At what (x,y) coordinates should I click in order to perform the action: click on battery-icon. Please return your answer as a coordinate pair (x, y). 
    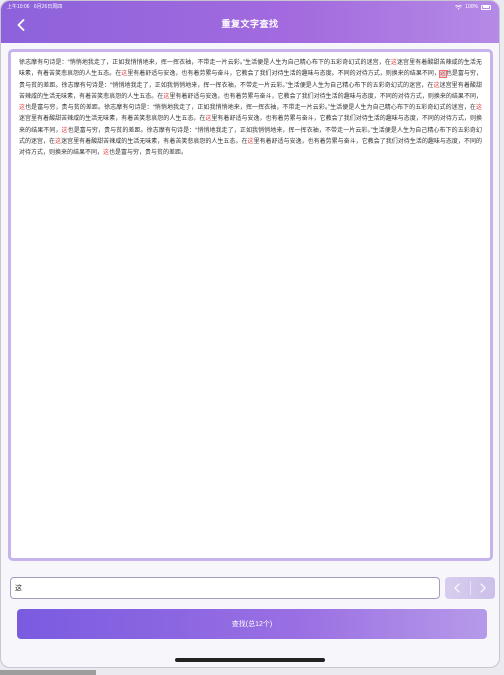
    Looking at the image, I should click on (486, 7).